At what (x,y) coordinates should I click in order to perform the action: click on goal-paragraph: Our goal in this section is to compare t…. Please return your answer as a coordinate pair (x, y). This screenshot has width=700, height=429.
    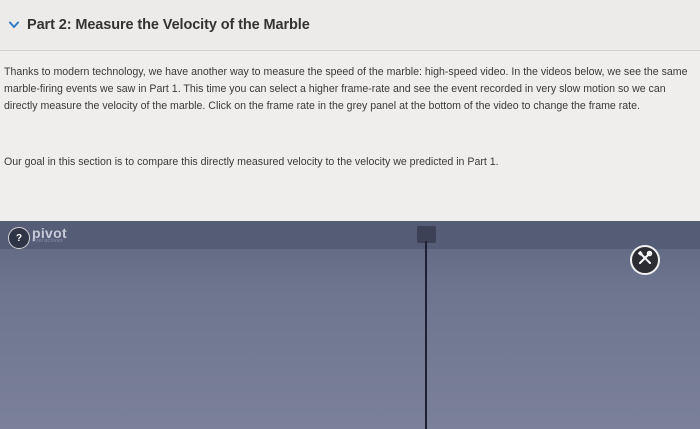
    Looking at the image, I should click on (251, 162).